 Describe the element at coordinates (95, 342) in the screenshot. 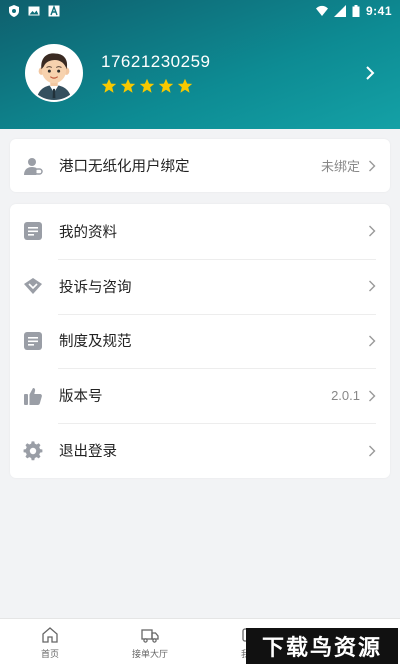

I see `menu-item-label: 制度及规范` at that location.